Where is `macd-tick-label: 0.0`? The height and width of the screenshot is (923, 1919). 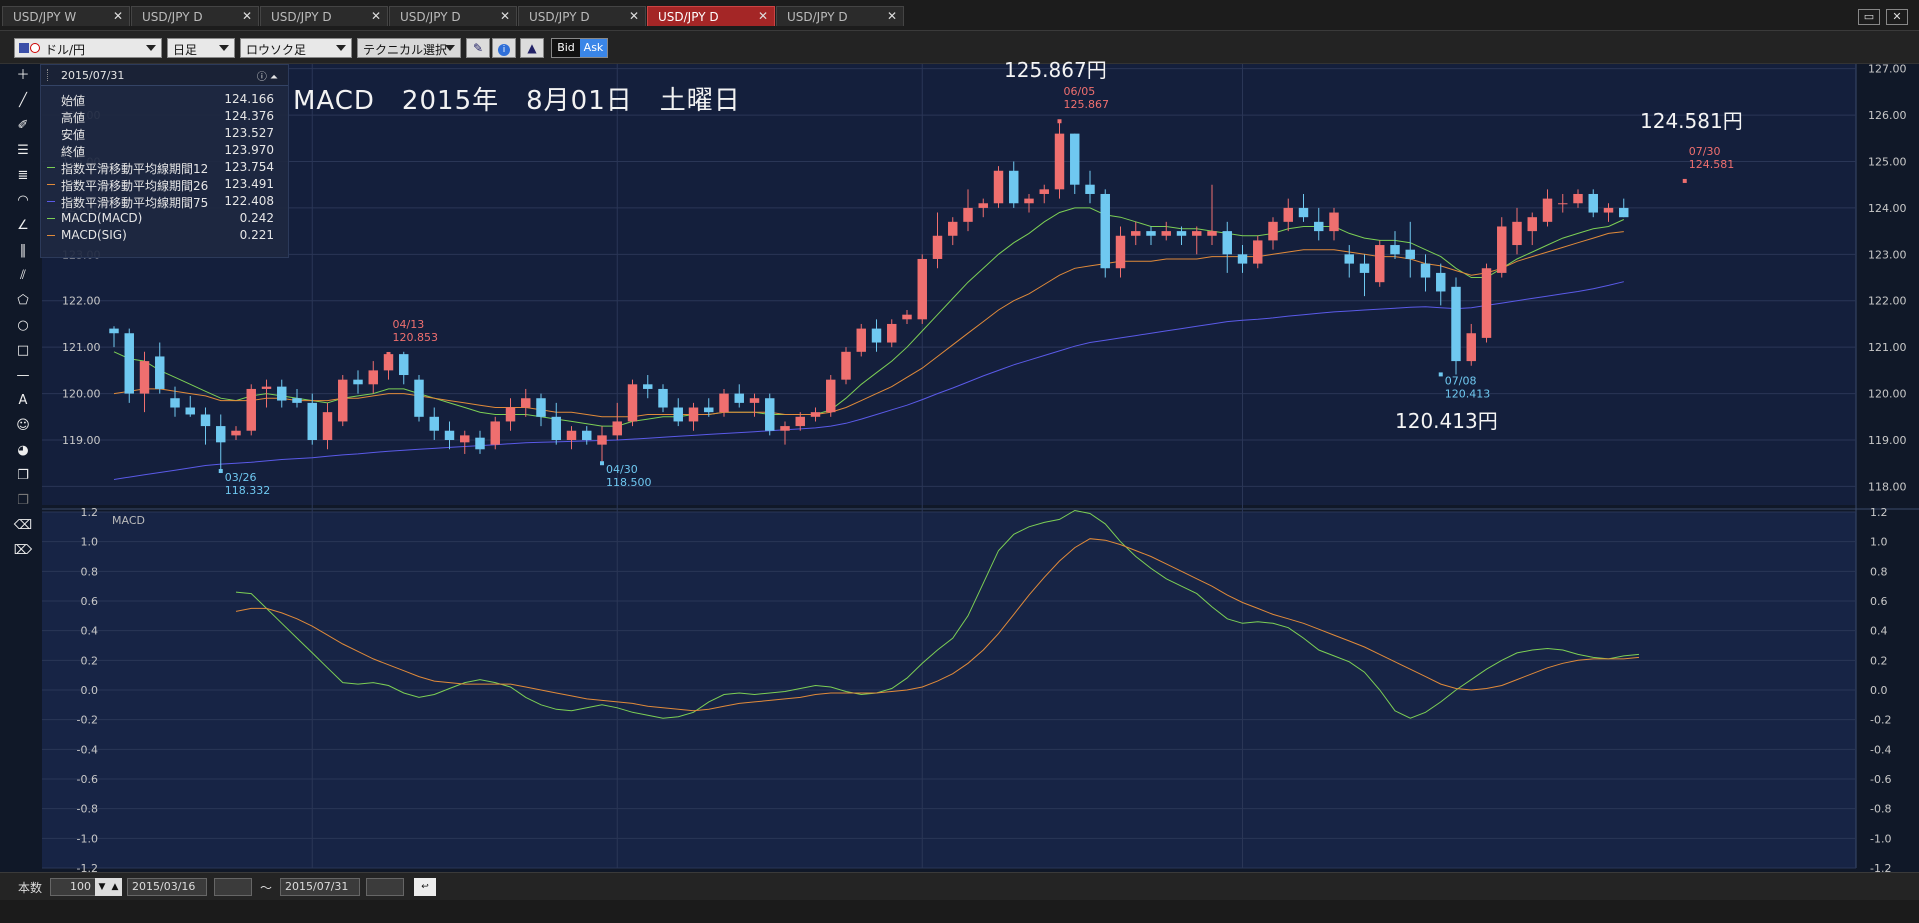 macd-tick-label: 0.0 is located at coordinates (1879, 690).